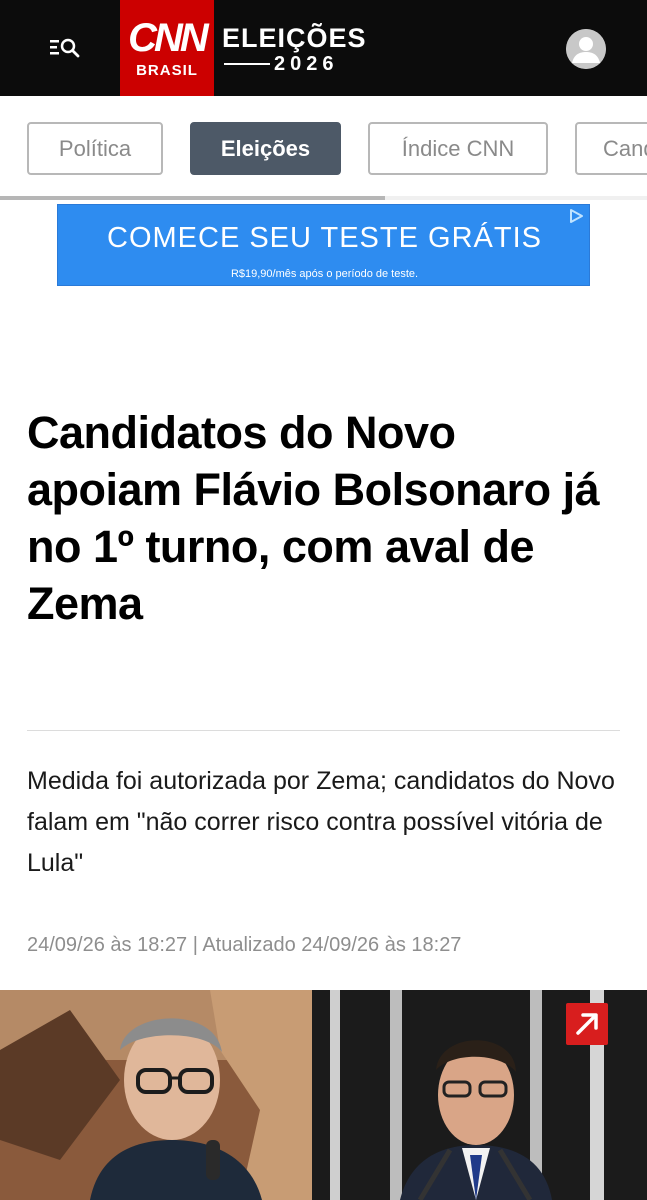  What do you see at coordinates (586, 49) in the screenshot?
I see `user-avatar-icon` at bounding box center [586, 49].